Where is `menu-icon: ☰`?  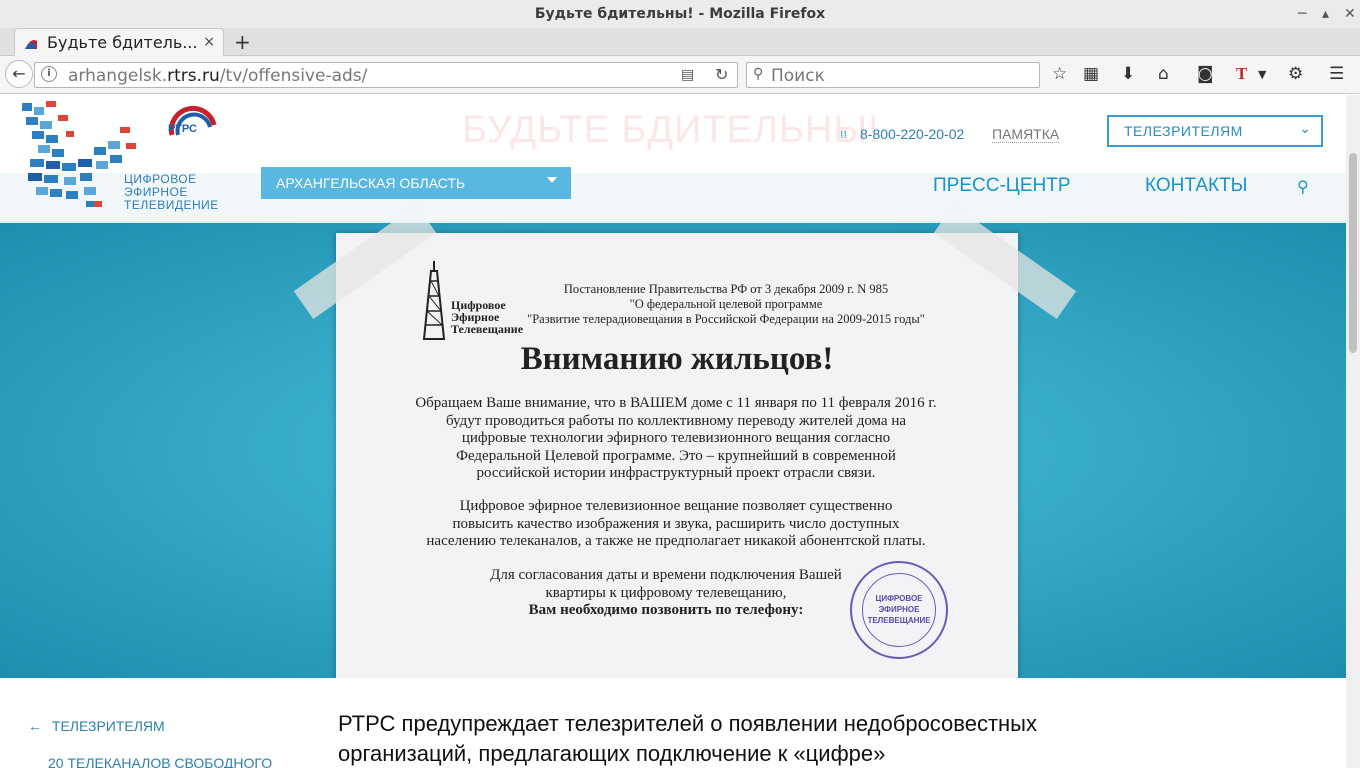
menu-icon: ☰ is located at coordinates (1336, 74).